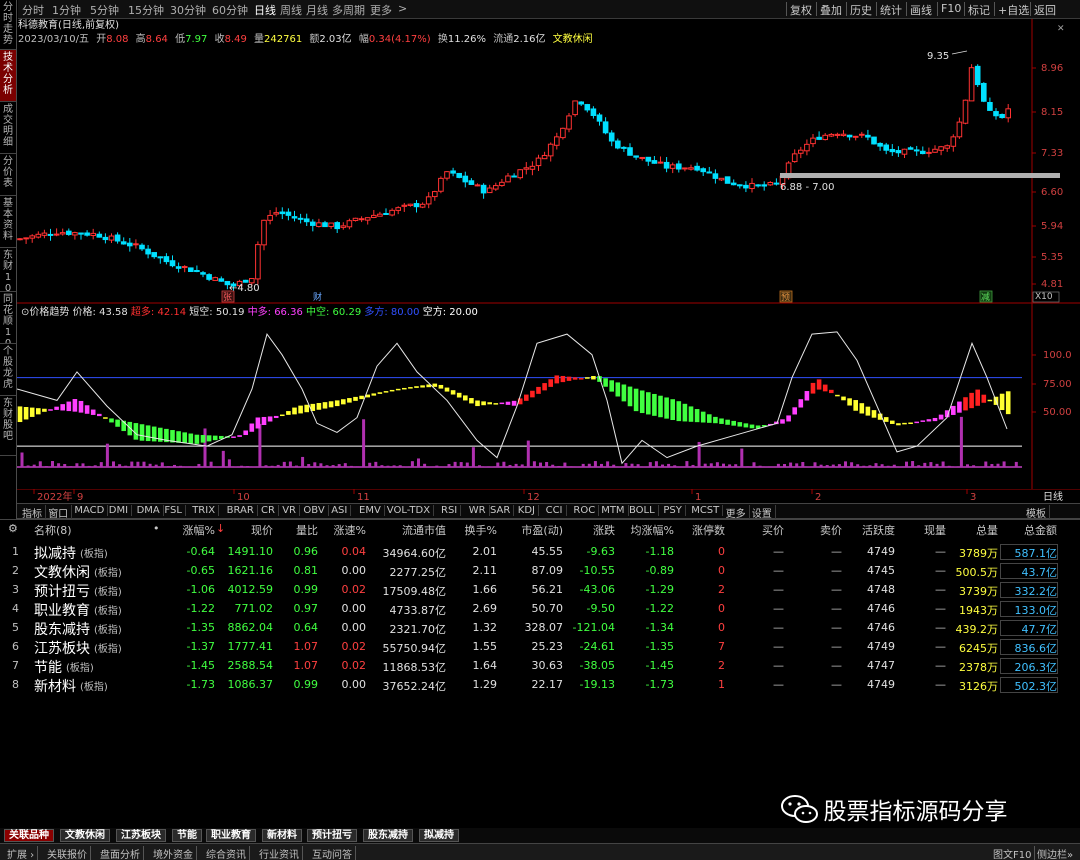 This screenshot has width=1080, height=860. I want to click on indicator-tab-3: DMI, so click(119, 510).